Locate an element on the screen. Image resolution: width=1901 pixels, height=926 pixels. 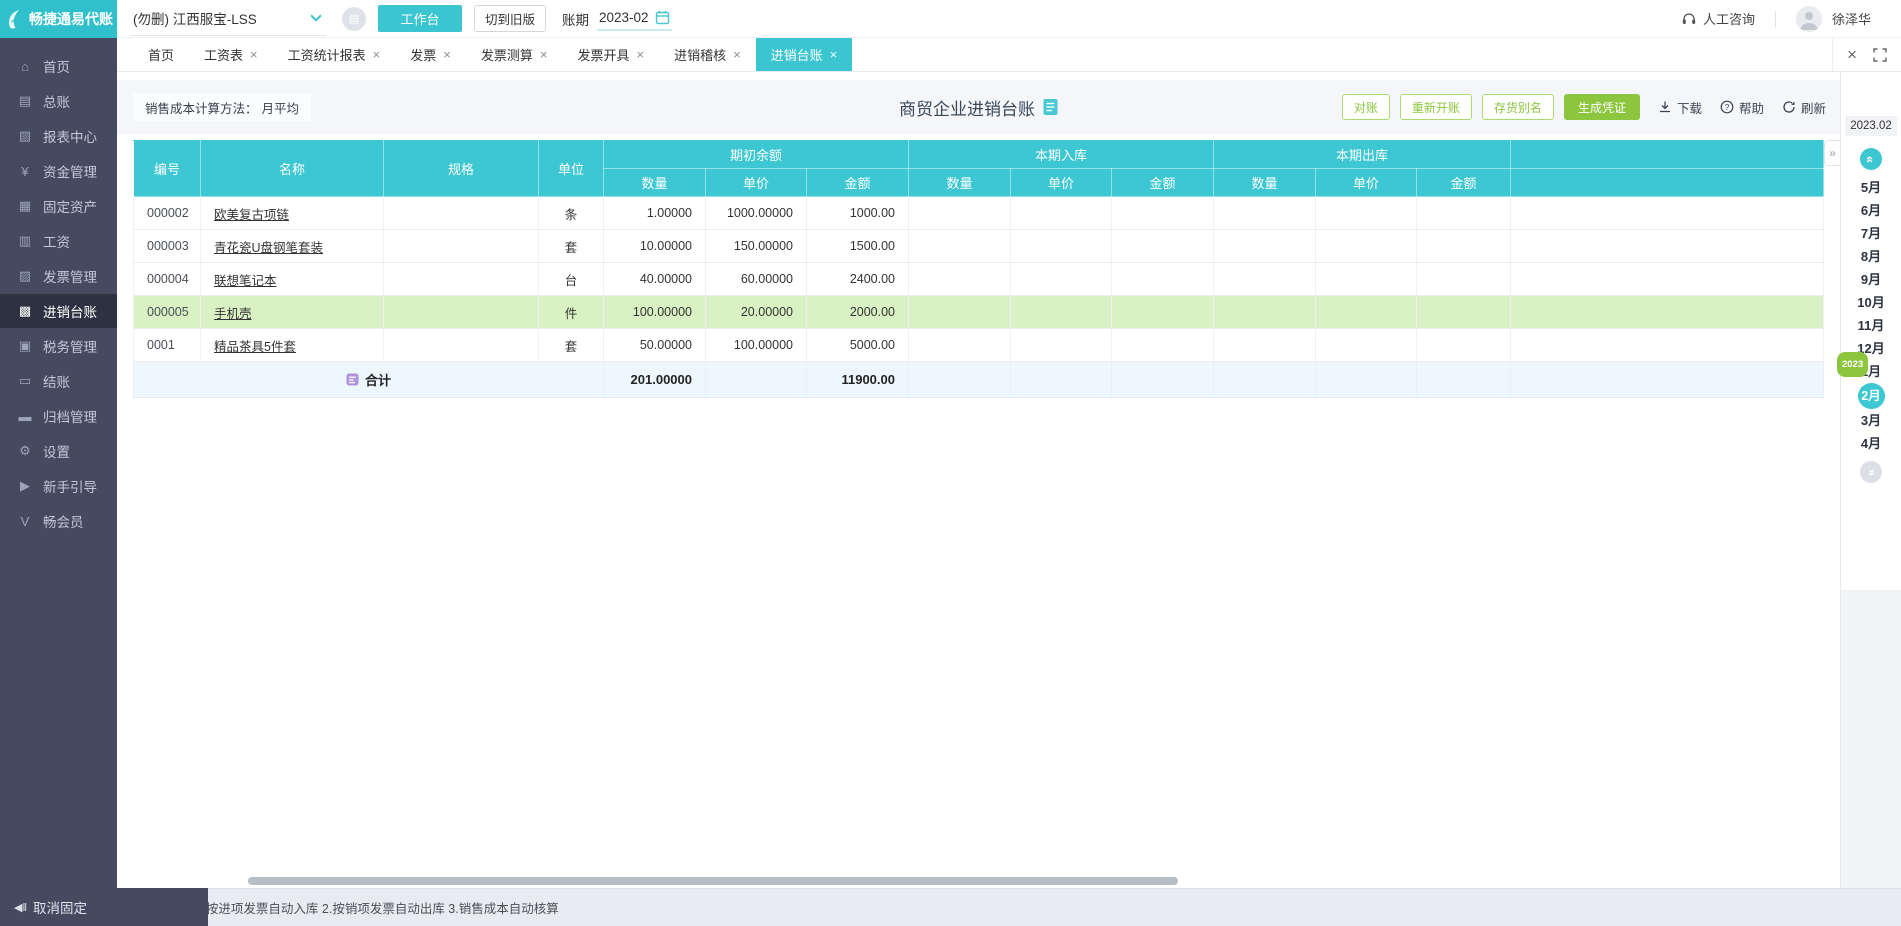
cell-value is located at coordinates (1463, 279).